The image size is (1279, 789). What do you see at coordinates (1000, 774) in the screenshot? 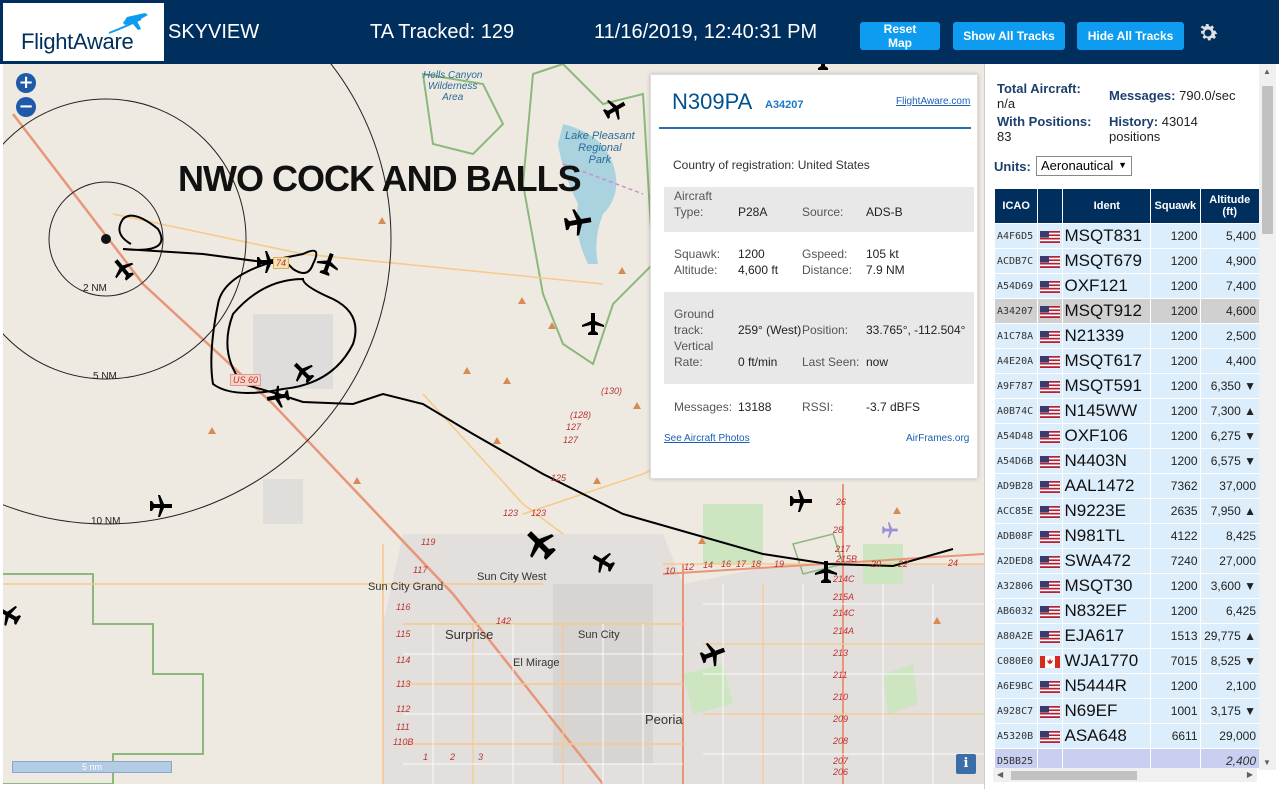
I see `scroll-left-icon: ◀` at bounding box center [1000, 774].